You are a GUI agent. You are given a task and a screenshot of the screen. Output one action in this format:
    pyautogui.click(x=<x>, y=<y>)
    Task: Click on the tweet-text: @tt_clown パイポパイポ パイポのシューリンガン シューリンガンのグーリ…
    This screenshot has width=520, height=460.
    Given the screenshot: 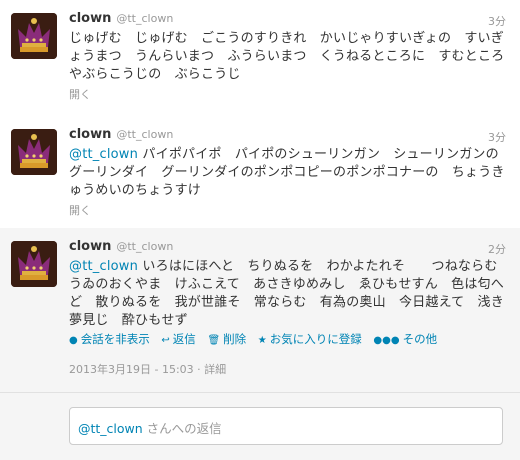 What is the action you would take?
    pyautogui.click(x=289, y=173)
    